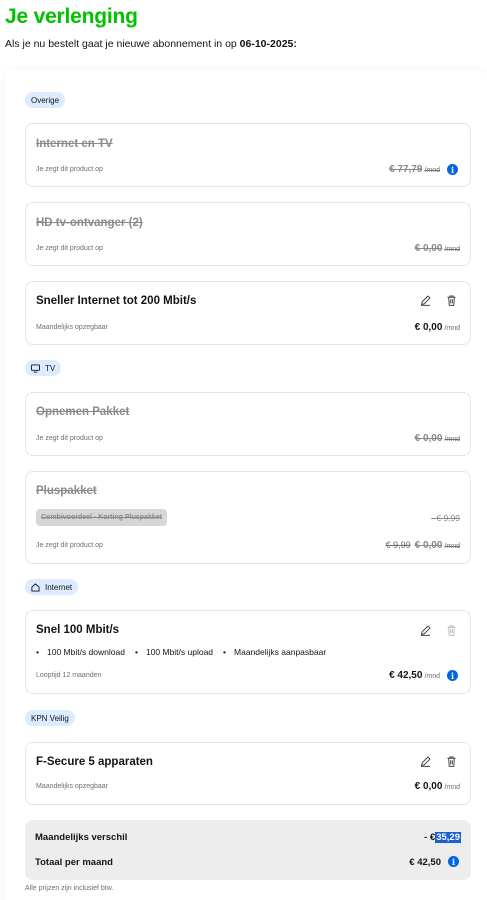 Image resolution: width=487 pixels, height=900 pixels. What do you see at coordinates (35, 587) in the screenshot?
I see `home-icon` at bounding box center [35, 587].